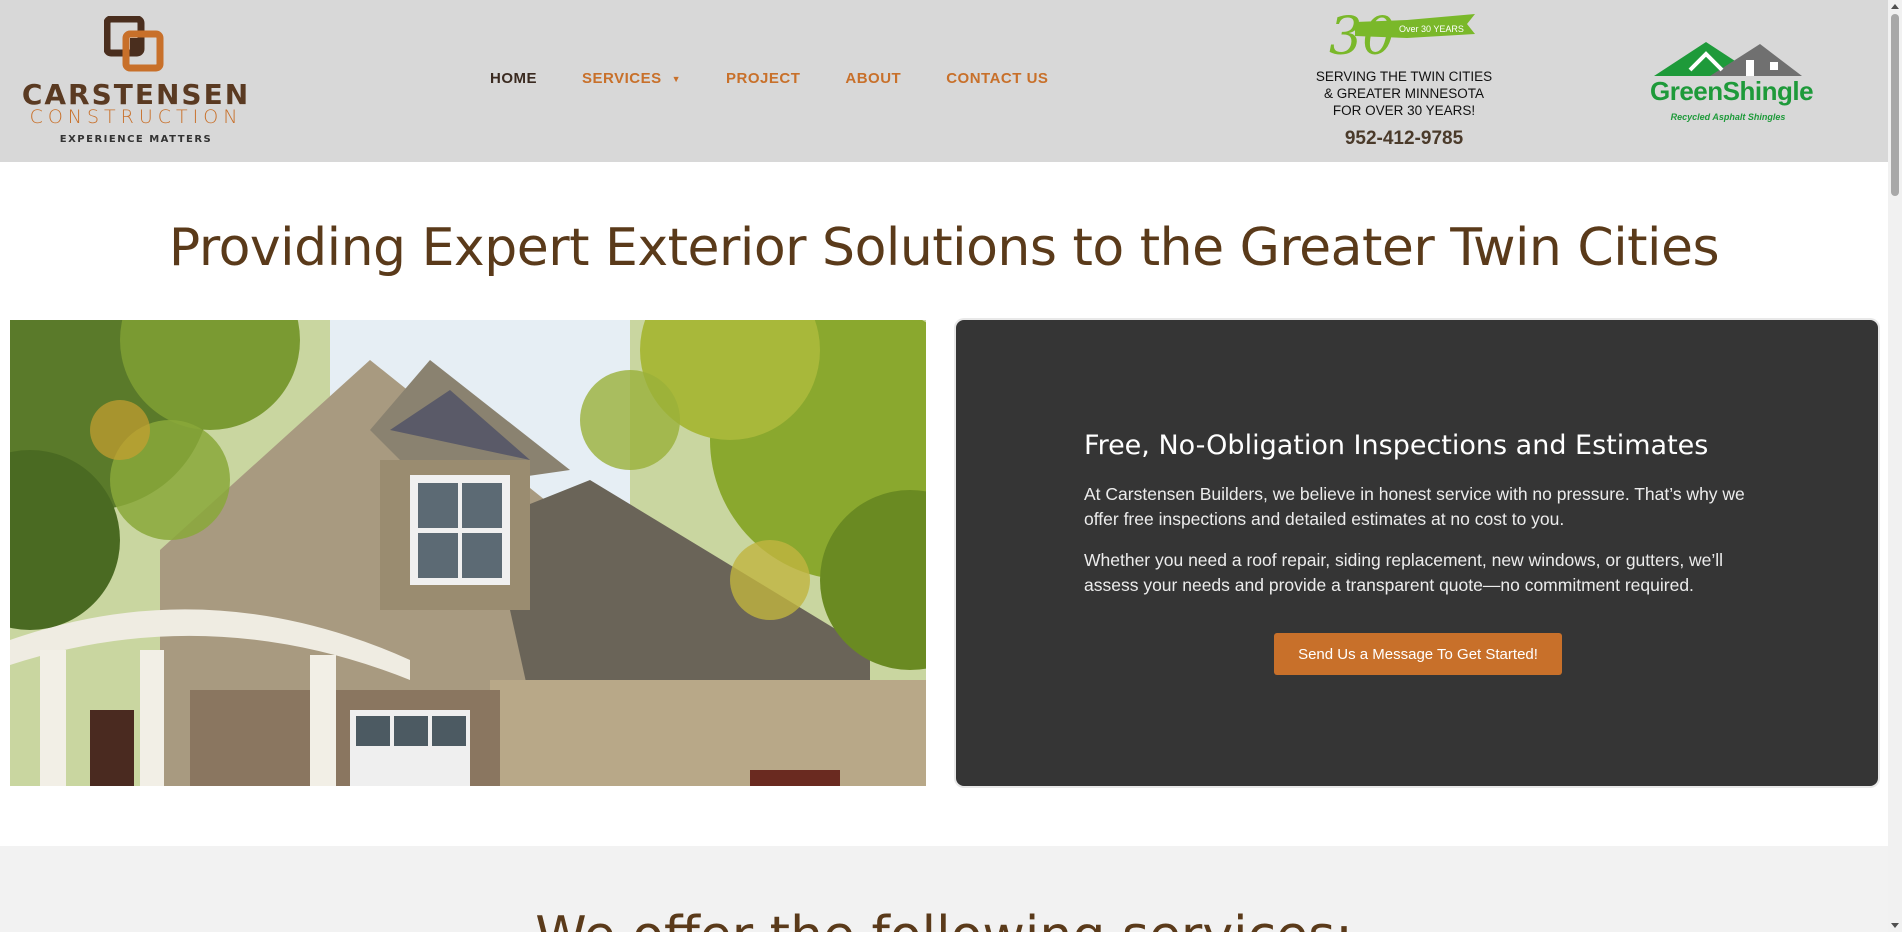 This screenshot has height=932, width=1902. I want to click on caret-down-icon: ▼, so click(676, 78).